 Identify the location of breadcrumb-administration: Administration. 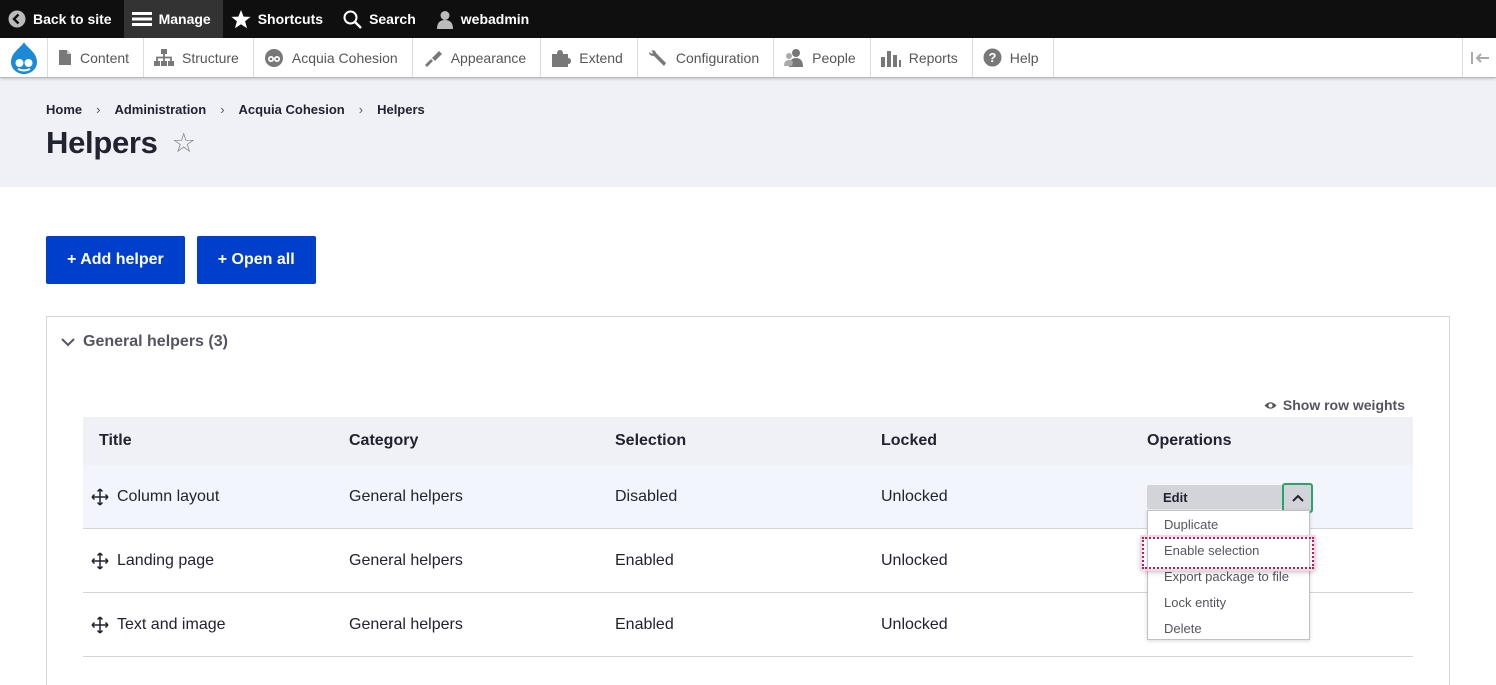
(160, 109).